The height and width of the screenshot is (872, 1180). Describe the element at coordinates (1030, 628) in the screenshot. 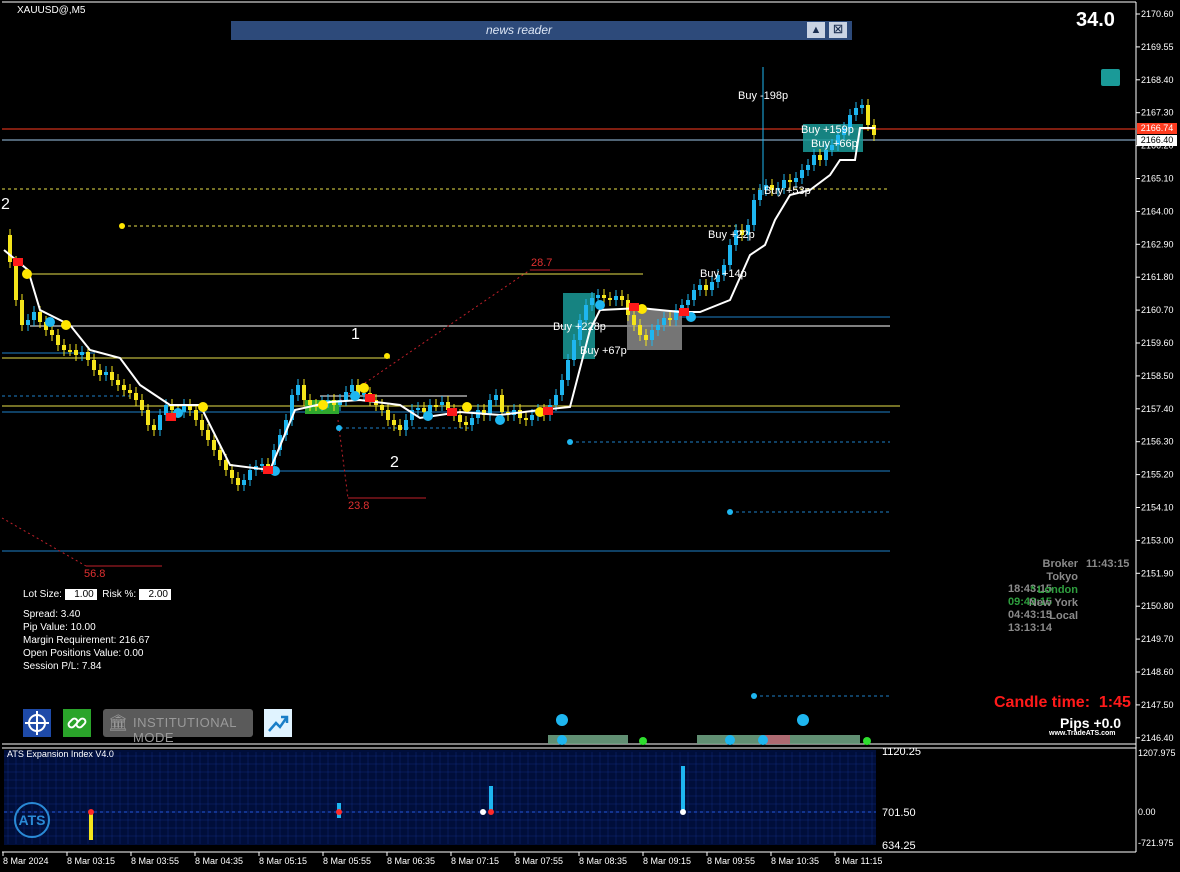

I see `clock-time: 13:13:14` at that location.